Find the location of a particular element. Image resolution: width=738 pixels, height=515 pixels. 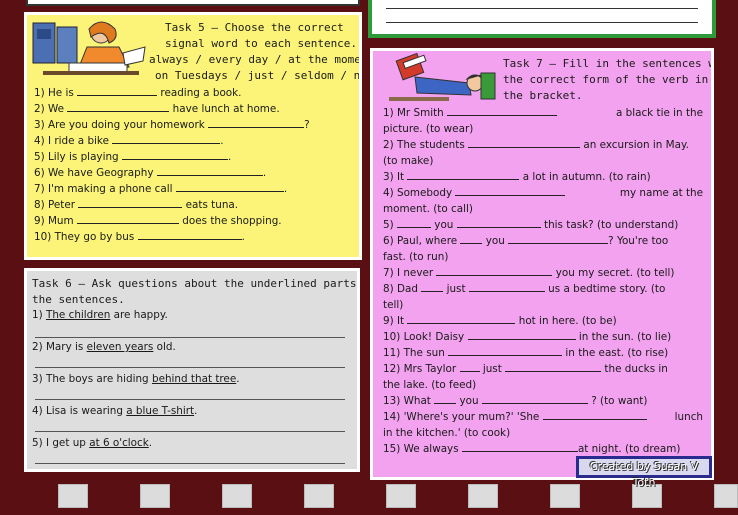

task7-line: the lake. (to feed) is located at coordinates (430, 385).